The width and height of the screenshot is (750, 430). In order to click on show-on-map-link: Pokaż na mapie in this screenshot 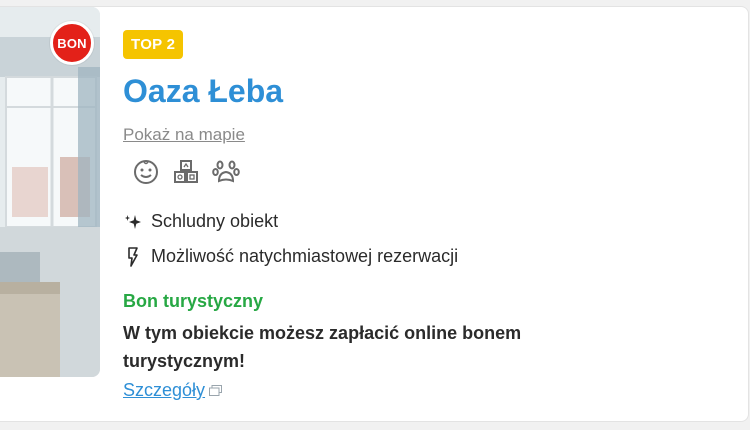, I will do `click(184, 135)`.